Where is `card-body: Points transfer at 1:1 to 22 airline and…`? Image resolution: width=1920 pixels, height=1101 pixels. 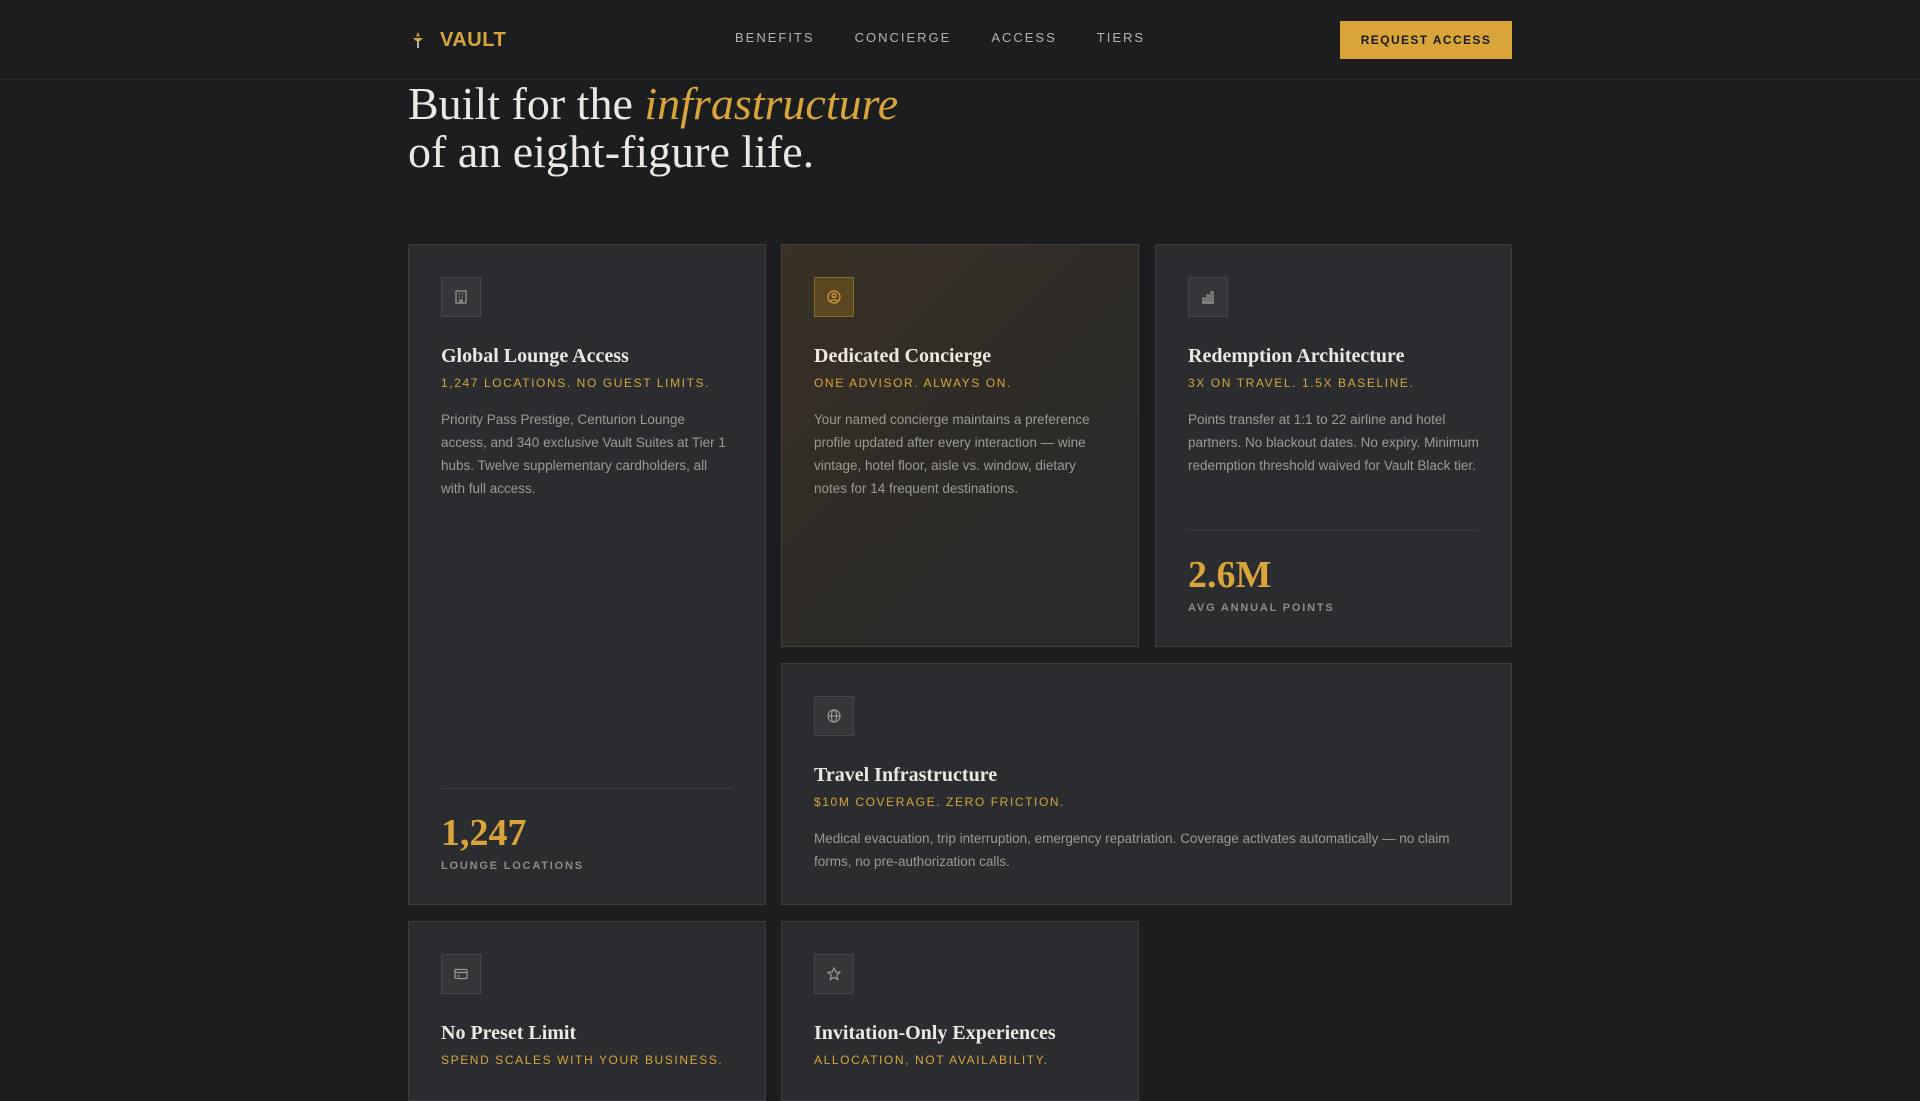 card-body: Points transfer at 1:1 to 22 airline and… is located at coordinates (1333, 442).